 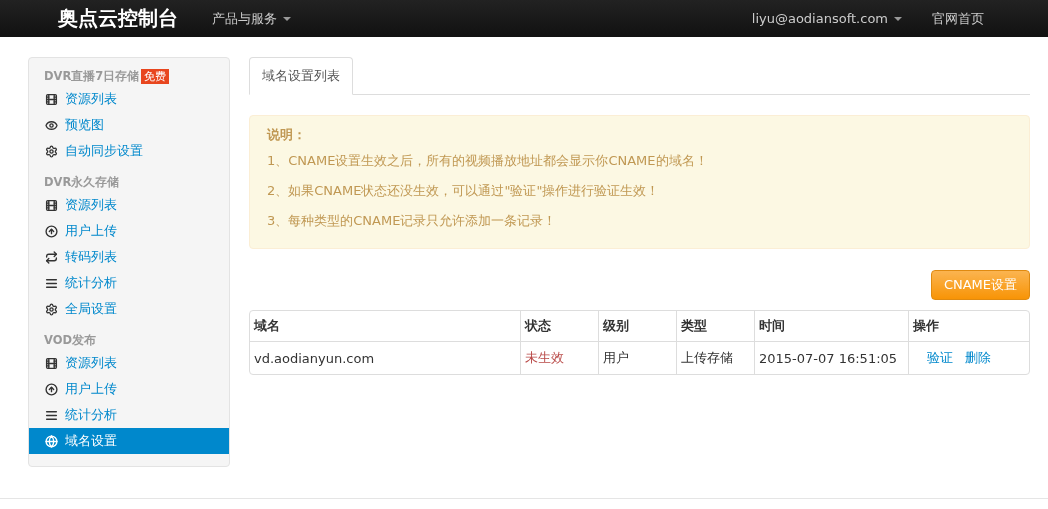 I want to click on nav-menu: 产品与服务, so click(x=251, y=18).